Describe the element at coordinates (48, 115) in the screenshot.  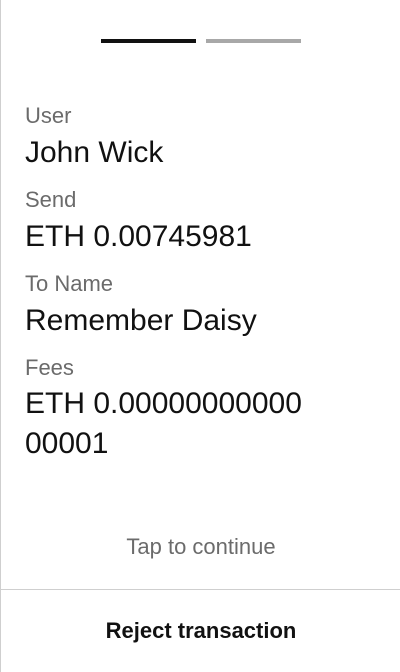
I see `user-label: User` at that location.